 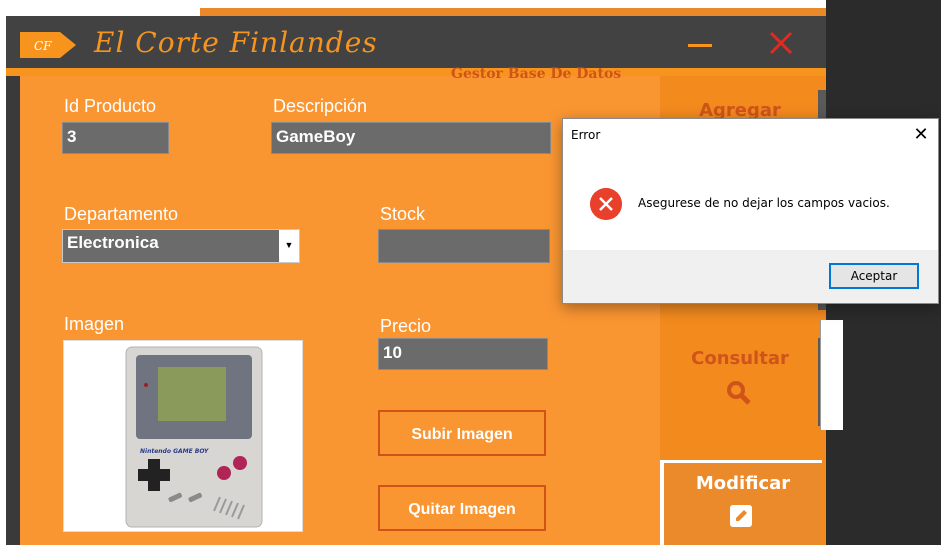 What do you see at coordinates (403, 214) in the screenshot?
I see `stock-label: Stock` at bounding box center [403, 214].